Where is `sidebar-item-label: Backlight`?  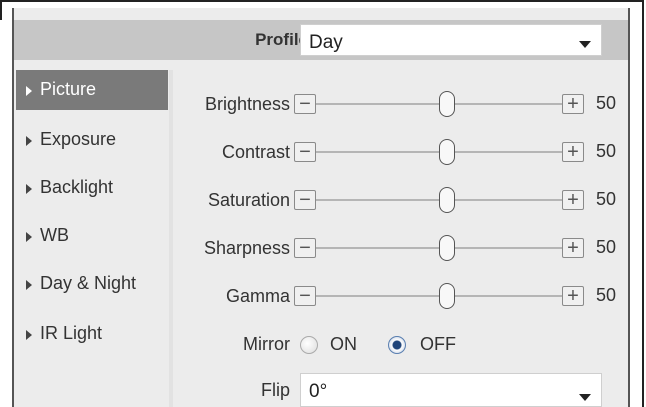 sidebar-item-label: Backlight is located at coordinates (77, 187).